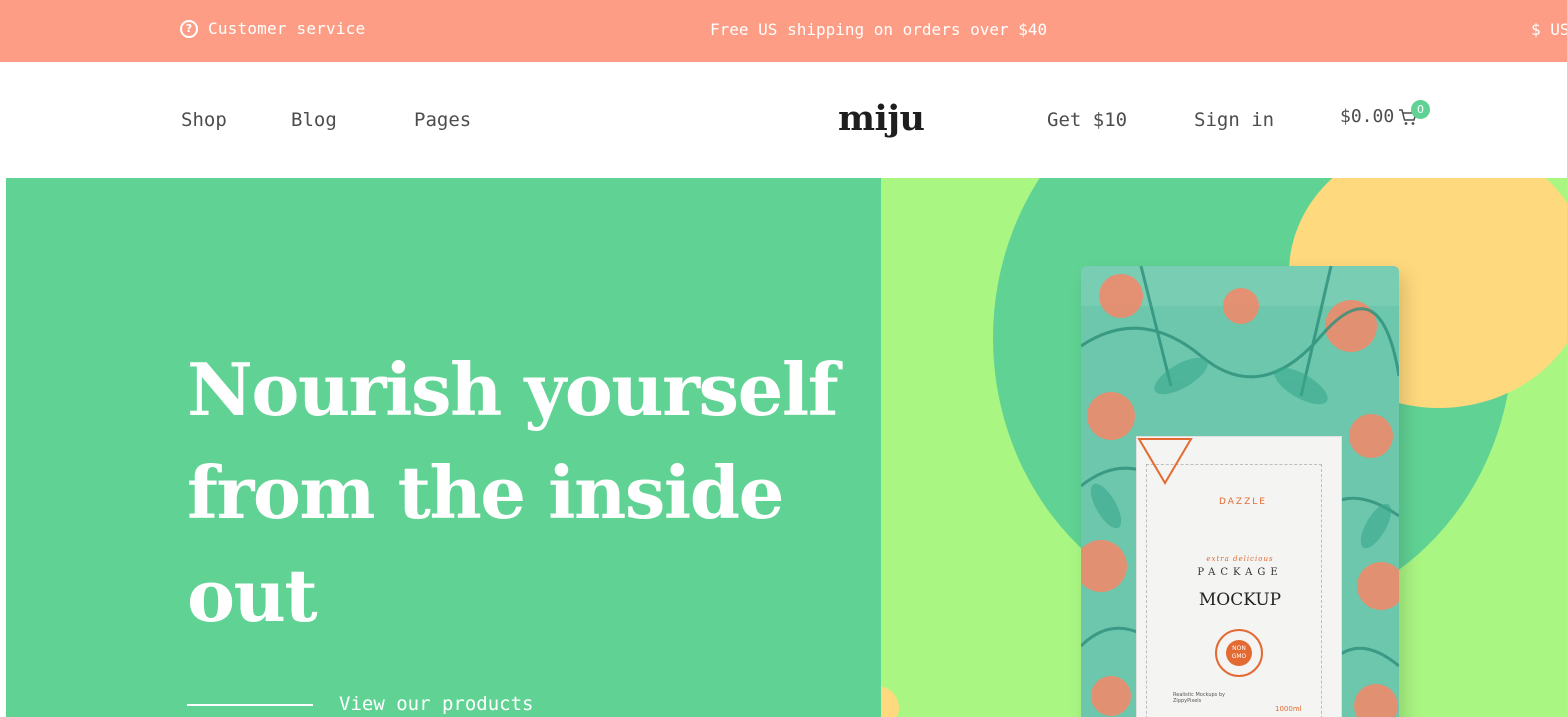  What do you see at coordinates (1420, 109) in the screenshot?
I see `cart-count-badge: 0` at bounding box center [1420, 109].